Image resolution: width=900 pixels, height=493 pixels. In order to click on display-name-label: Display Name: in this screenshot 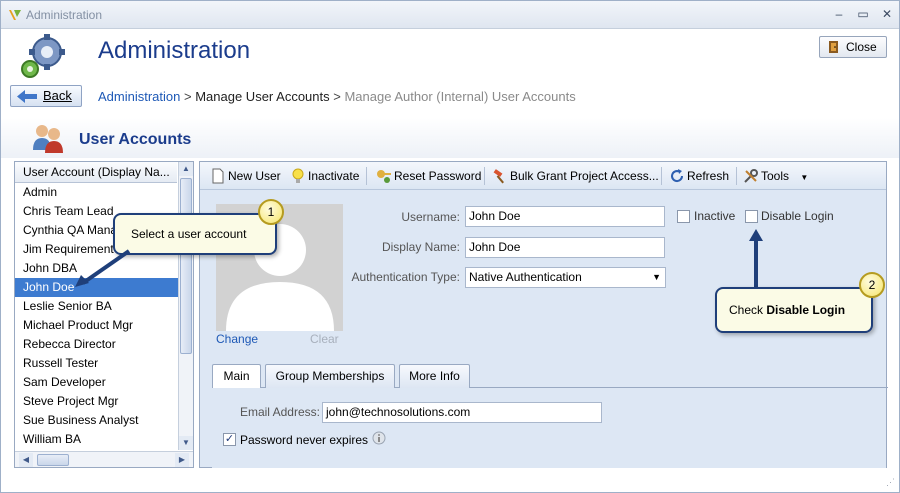, I will do `click(420, 247)`.